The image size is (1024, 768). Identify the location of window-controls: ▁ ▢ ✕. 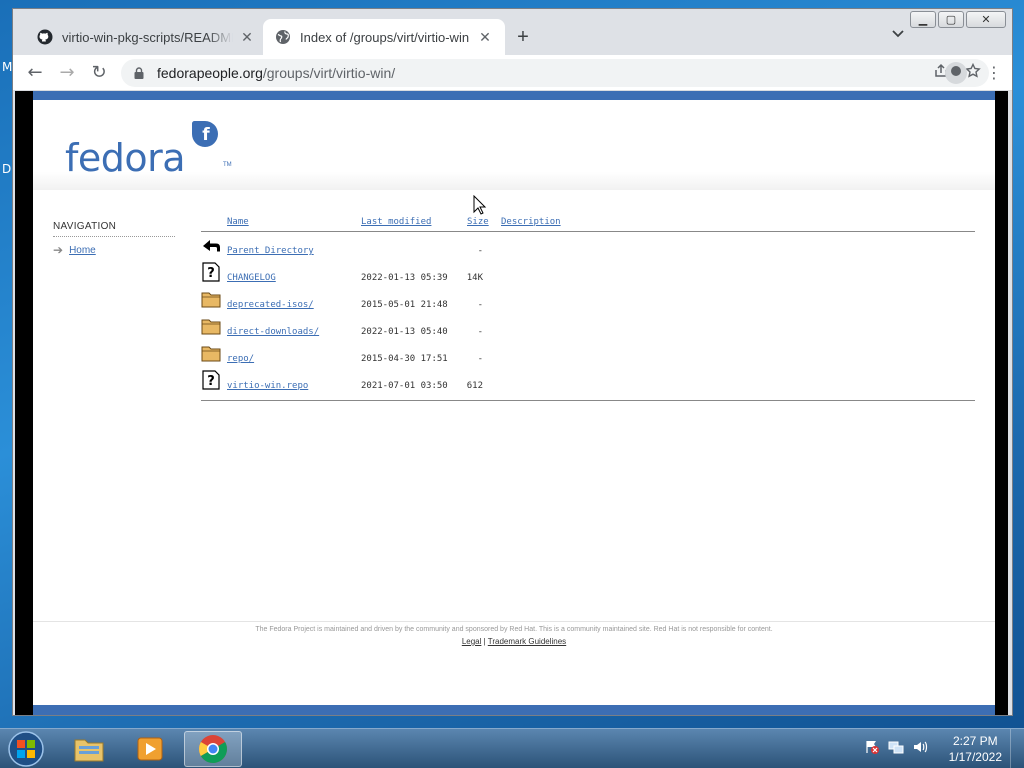
(958, 19).